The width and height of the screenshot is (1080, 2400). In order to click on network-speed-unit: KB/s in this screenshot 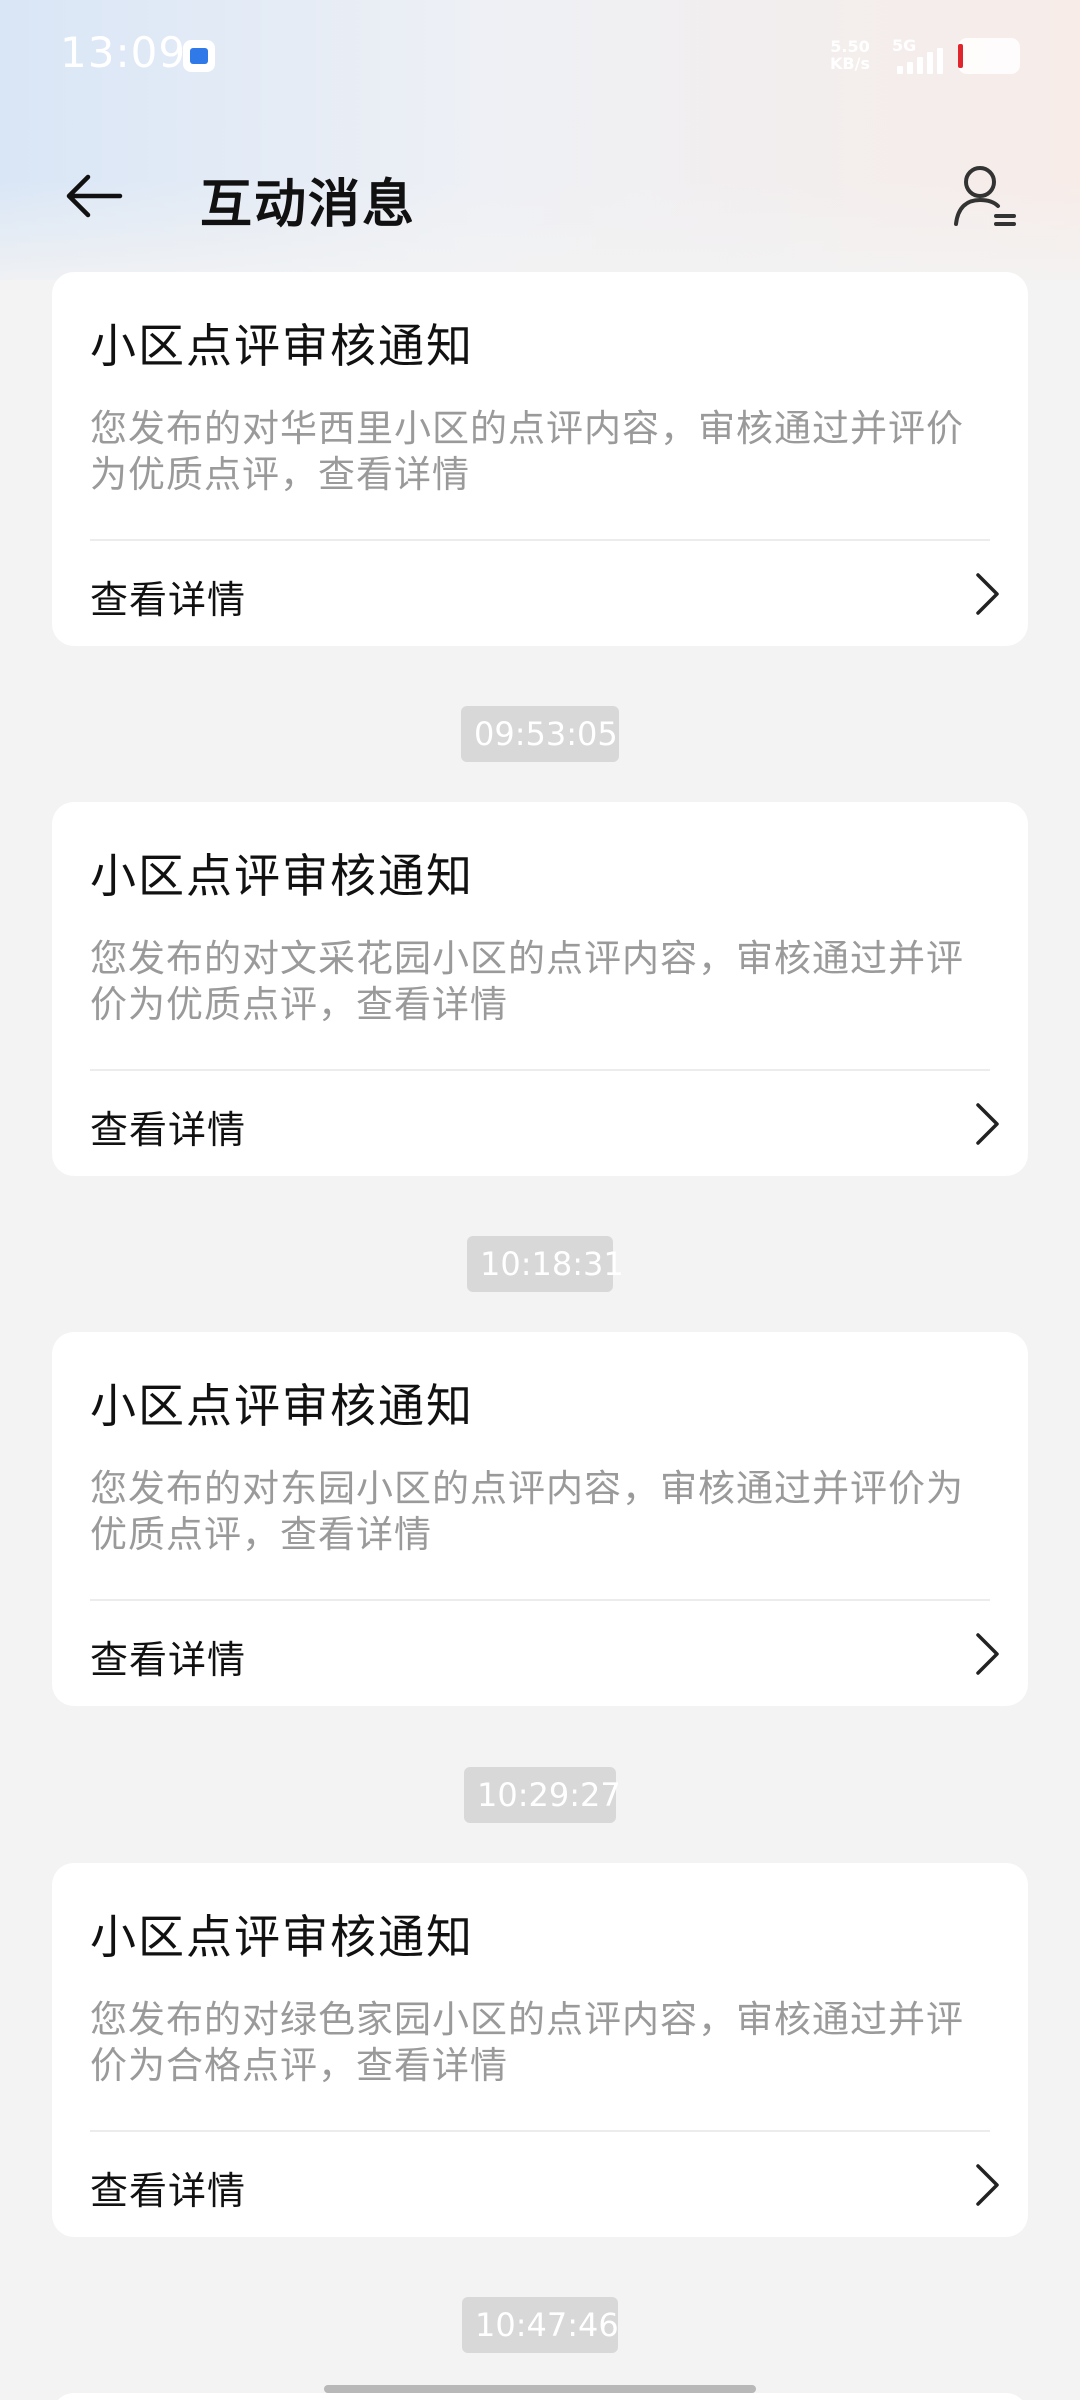, I will do `click(850, 63)`.